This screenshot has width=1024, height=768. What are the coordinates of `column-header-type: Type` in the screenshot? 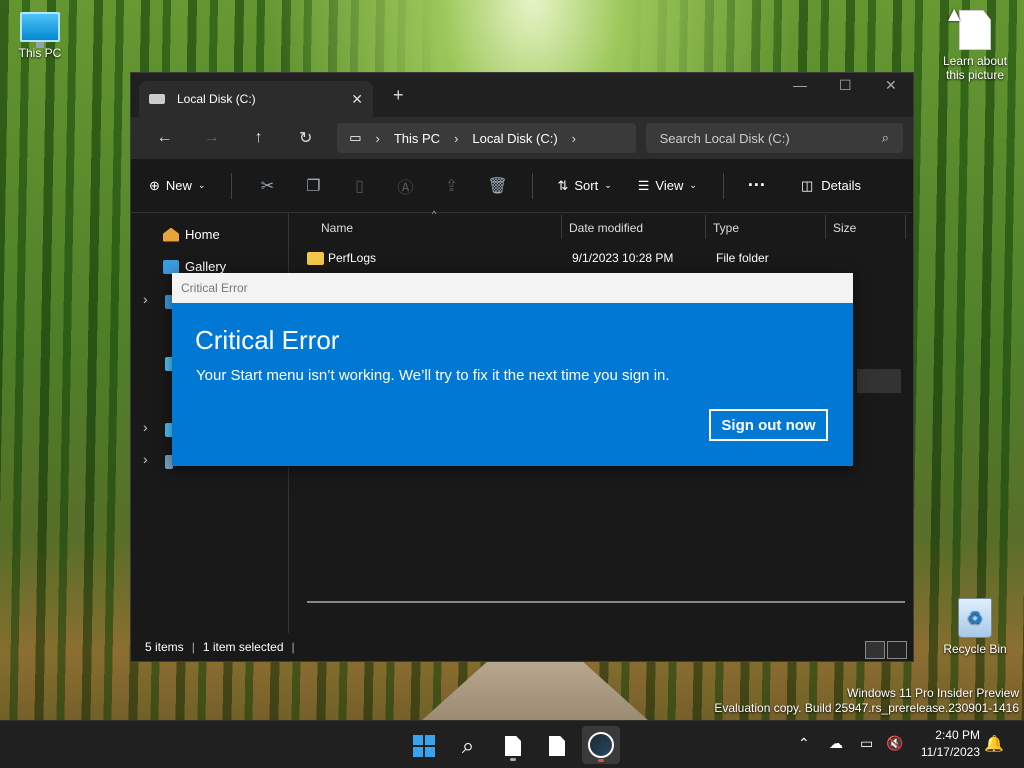 It's located at (726, 228).